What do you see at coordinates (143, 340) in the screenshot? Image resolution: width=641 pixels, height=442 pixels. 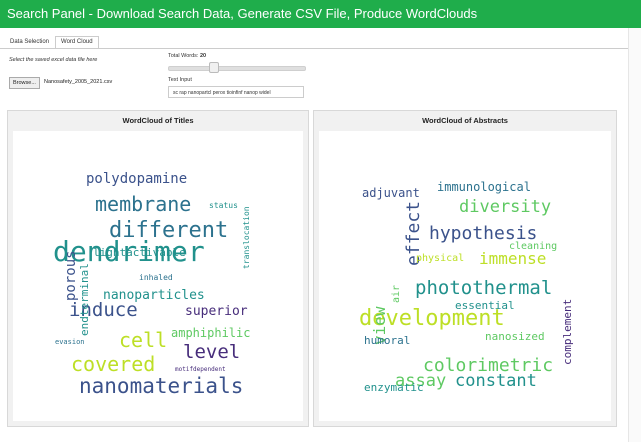 I see `wordcloud-word-cell: cell` at bounding box center [143, 340].